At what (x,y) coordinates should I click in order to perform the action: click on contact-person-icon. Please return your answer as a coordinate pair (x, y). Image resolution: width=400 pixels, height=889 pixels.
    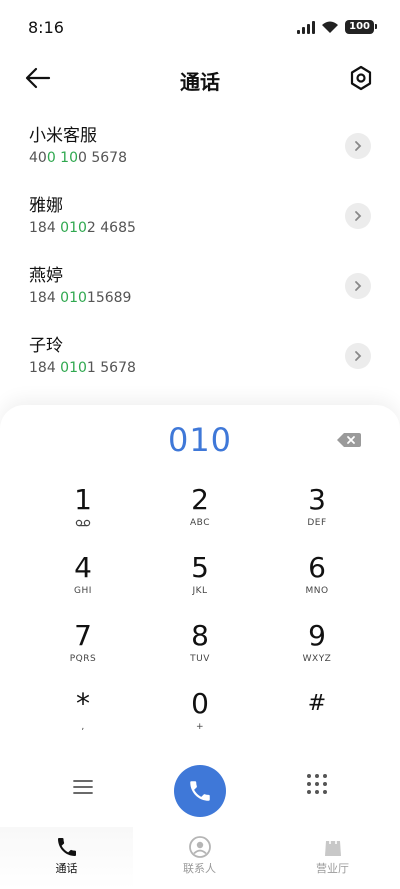
    Looking at the image, I should click on (199, 847).